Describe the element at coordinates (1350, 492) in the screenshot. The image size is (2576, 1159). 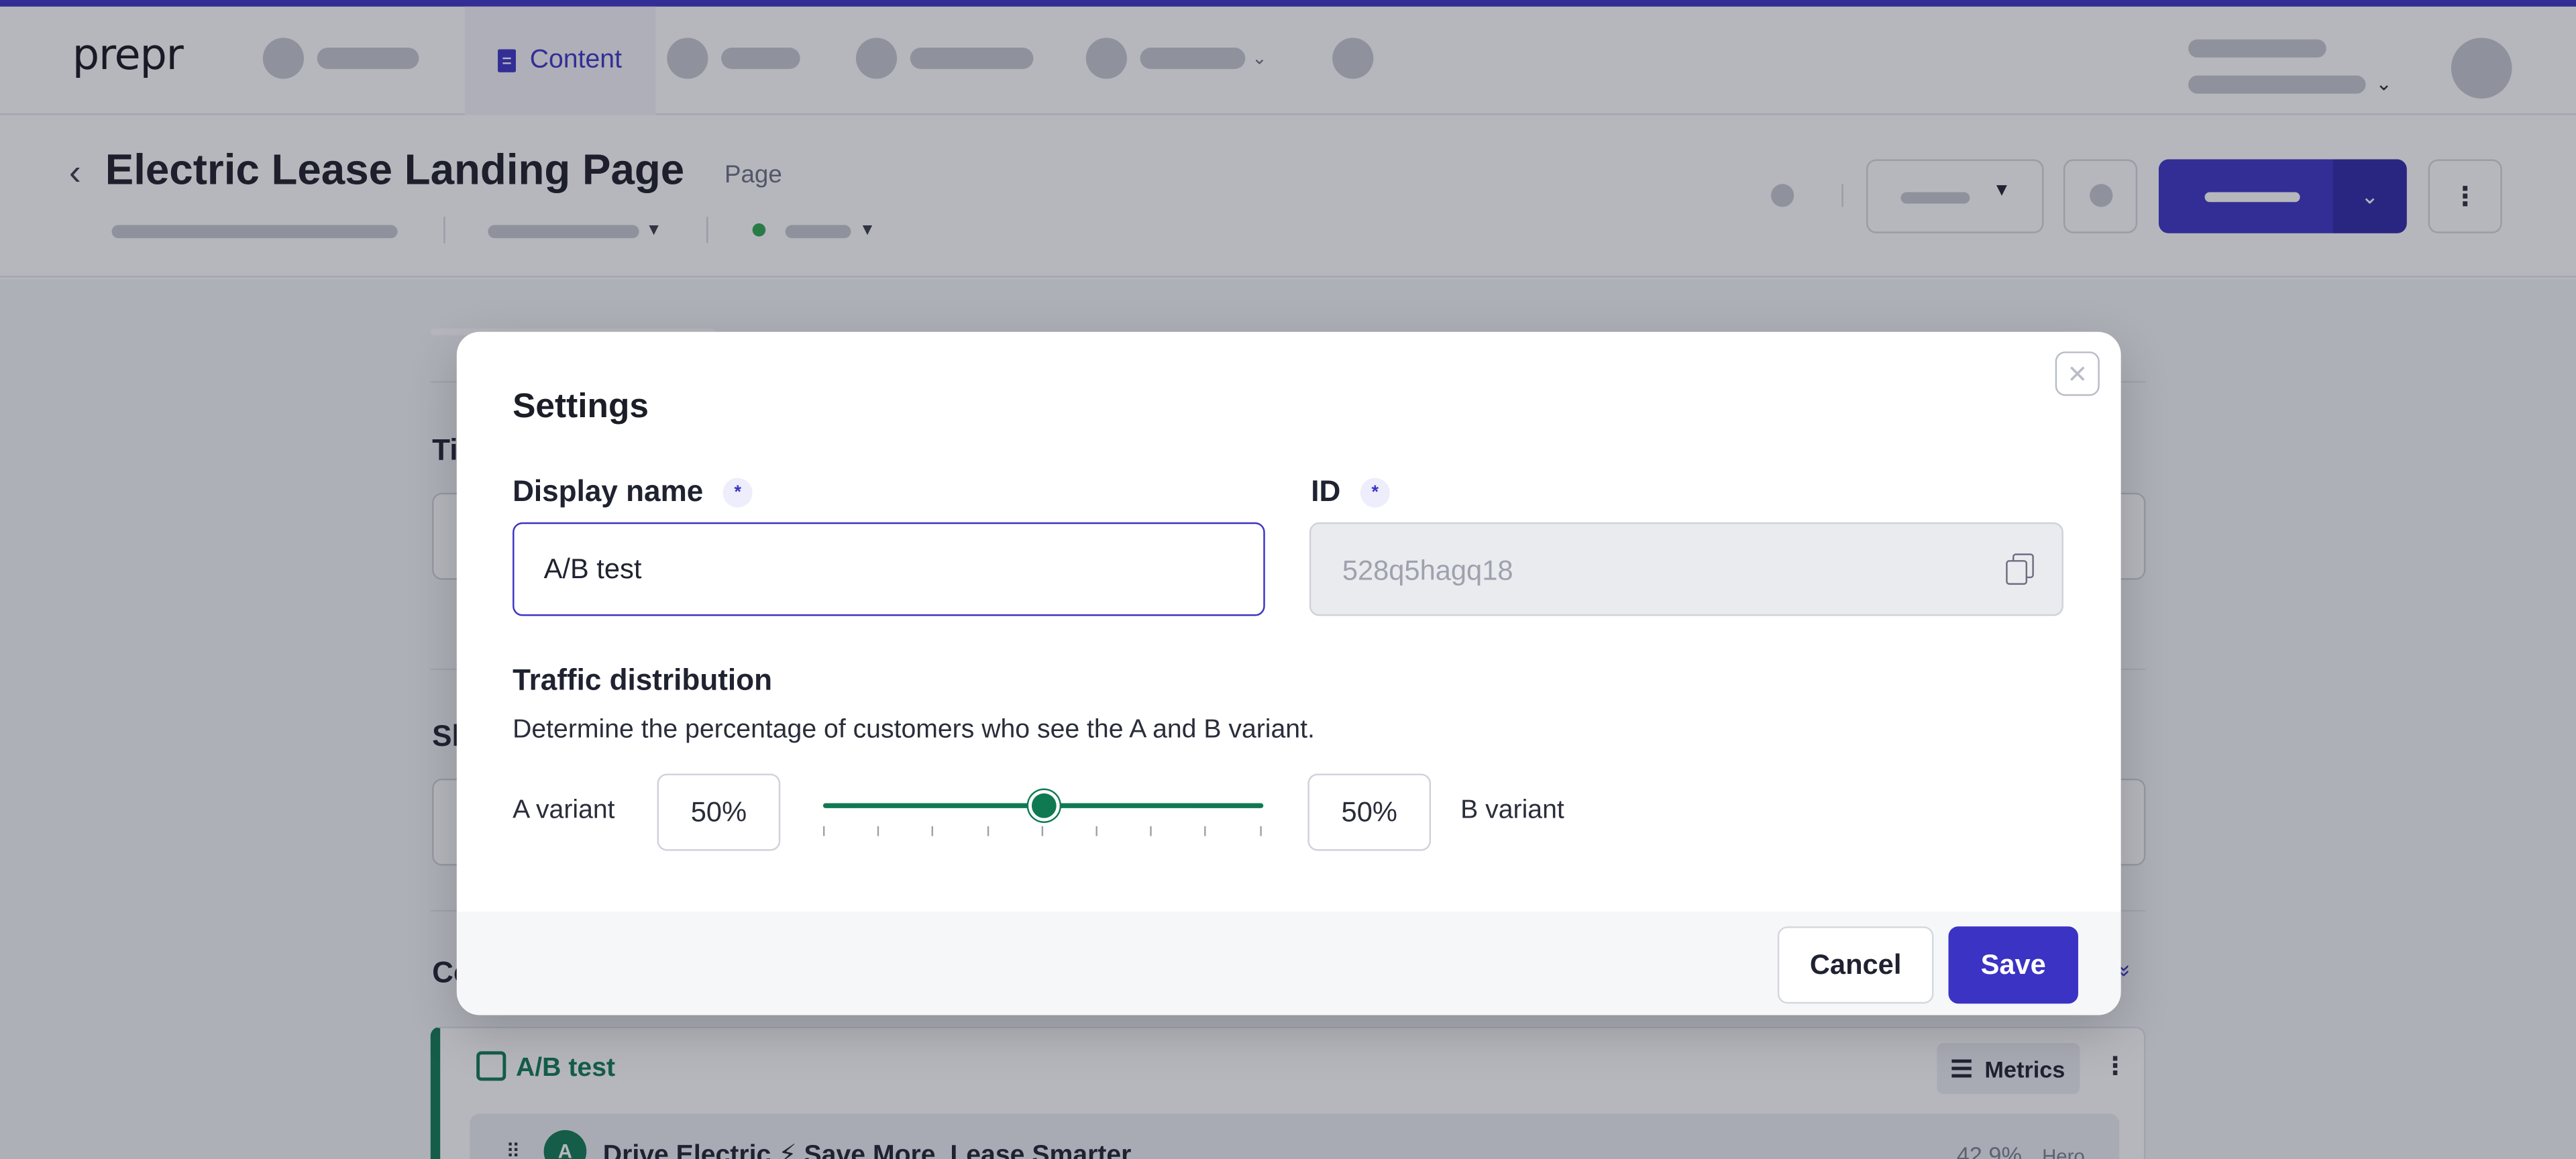
I see `id-label: ID *` at that location.